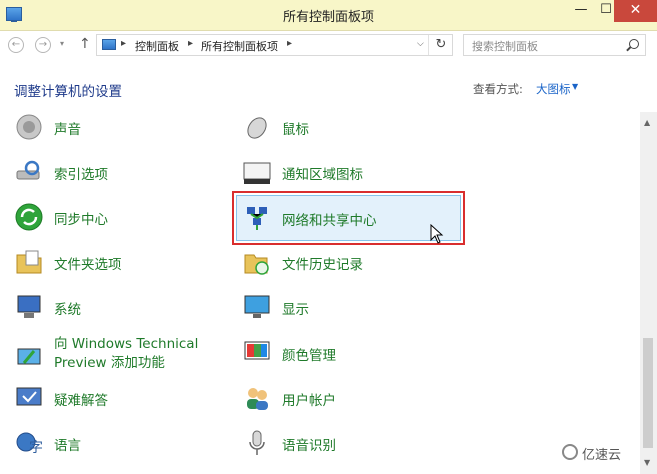 The height and width of the screenshot is (474, 657). I want to click on page-title: 调整计算机的设置, so click(68, 92).